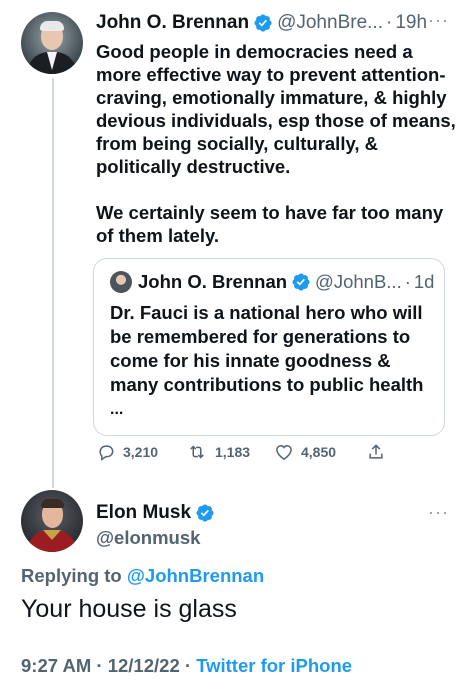 This screenshot has width=468, height=689. Describe the element at coordinates (376, 451) in the screenshot. I see `share-icon` at that location.